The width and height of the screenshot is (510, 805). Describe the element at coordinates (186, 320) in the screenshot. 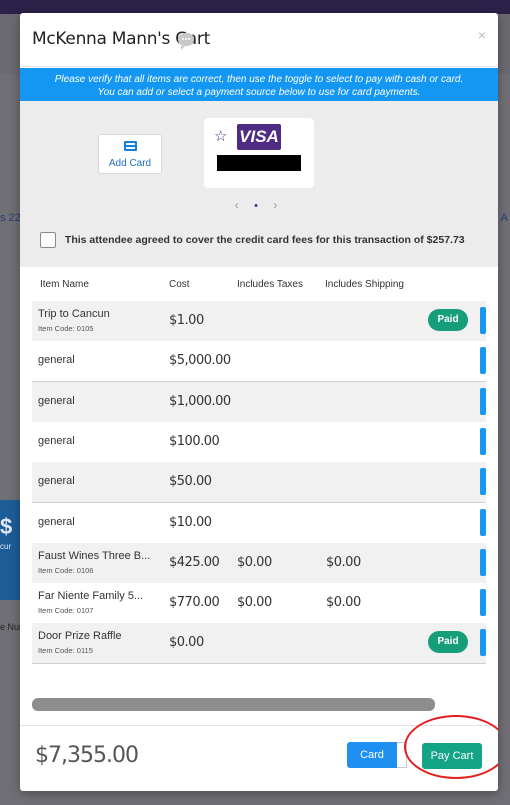

I see `item-cost: $1.00` at that location.